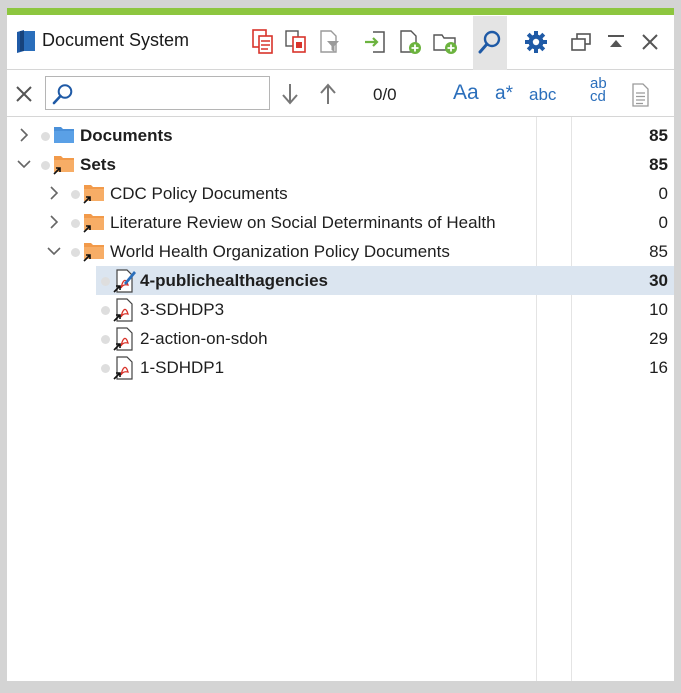 This screenshot has height=693, width=681. What do you see at coordinates (658, 280) in the screenshot?
I see `tree-row-count: 30` at bounding box center [658, 280].